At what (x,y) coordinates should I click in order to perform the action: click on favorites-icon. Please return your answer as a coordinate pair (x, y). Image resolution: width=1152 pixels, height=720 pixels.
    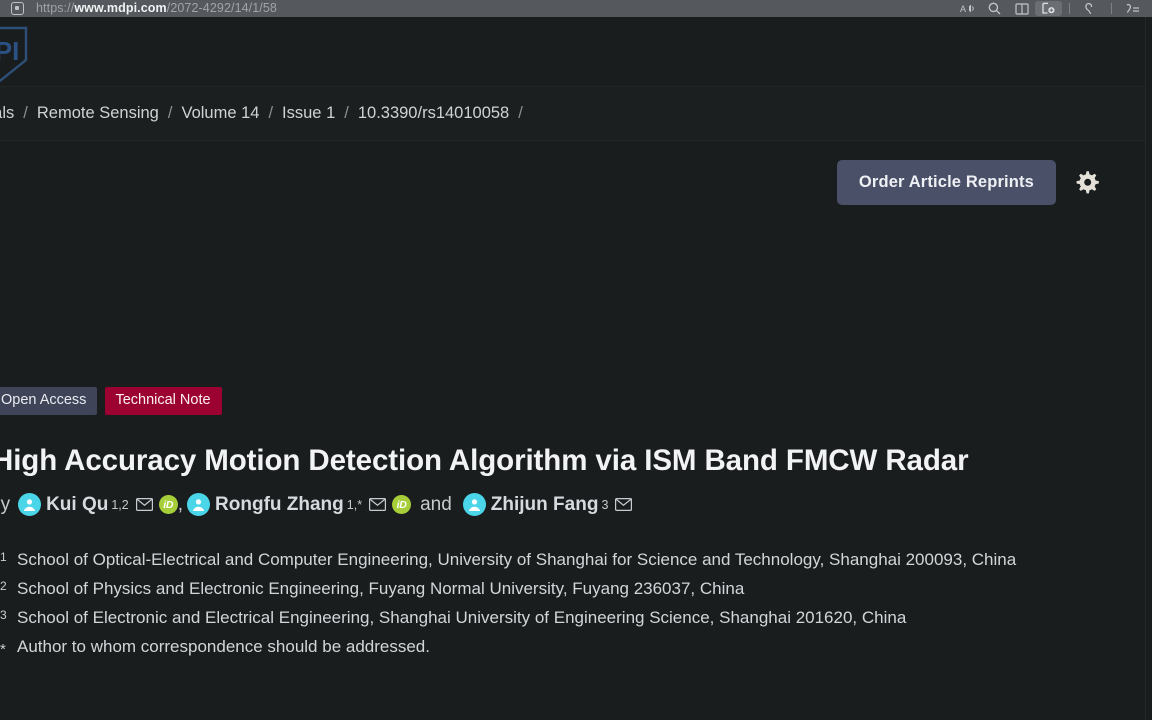
    Looking at the image, I should click on (1090, 8).